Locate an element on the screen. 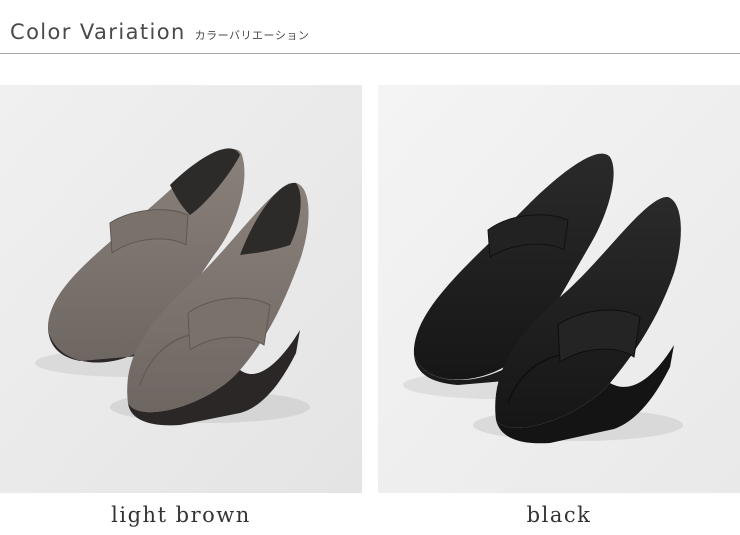 Image resolution: width=740 pixels, height=535 pixels. variation-label-light-brown: light brown is located at coordinates (181, 515).